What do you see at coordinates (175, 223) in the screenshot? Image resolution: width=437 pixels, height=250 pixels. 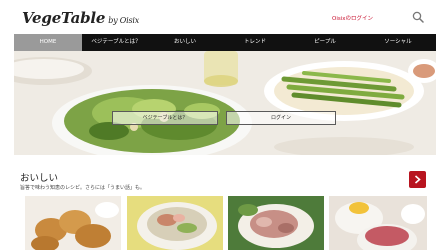 I see `thumb-pasta` at bounding box center [175, 223].